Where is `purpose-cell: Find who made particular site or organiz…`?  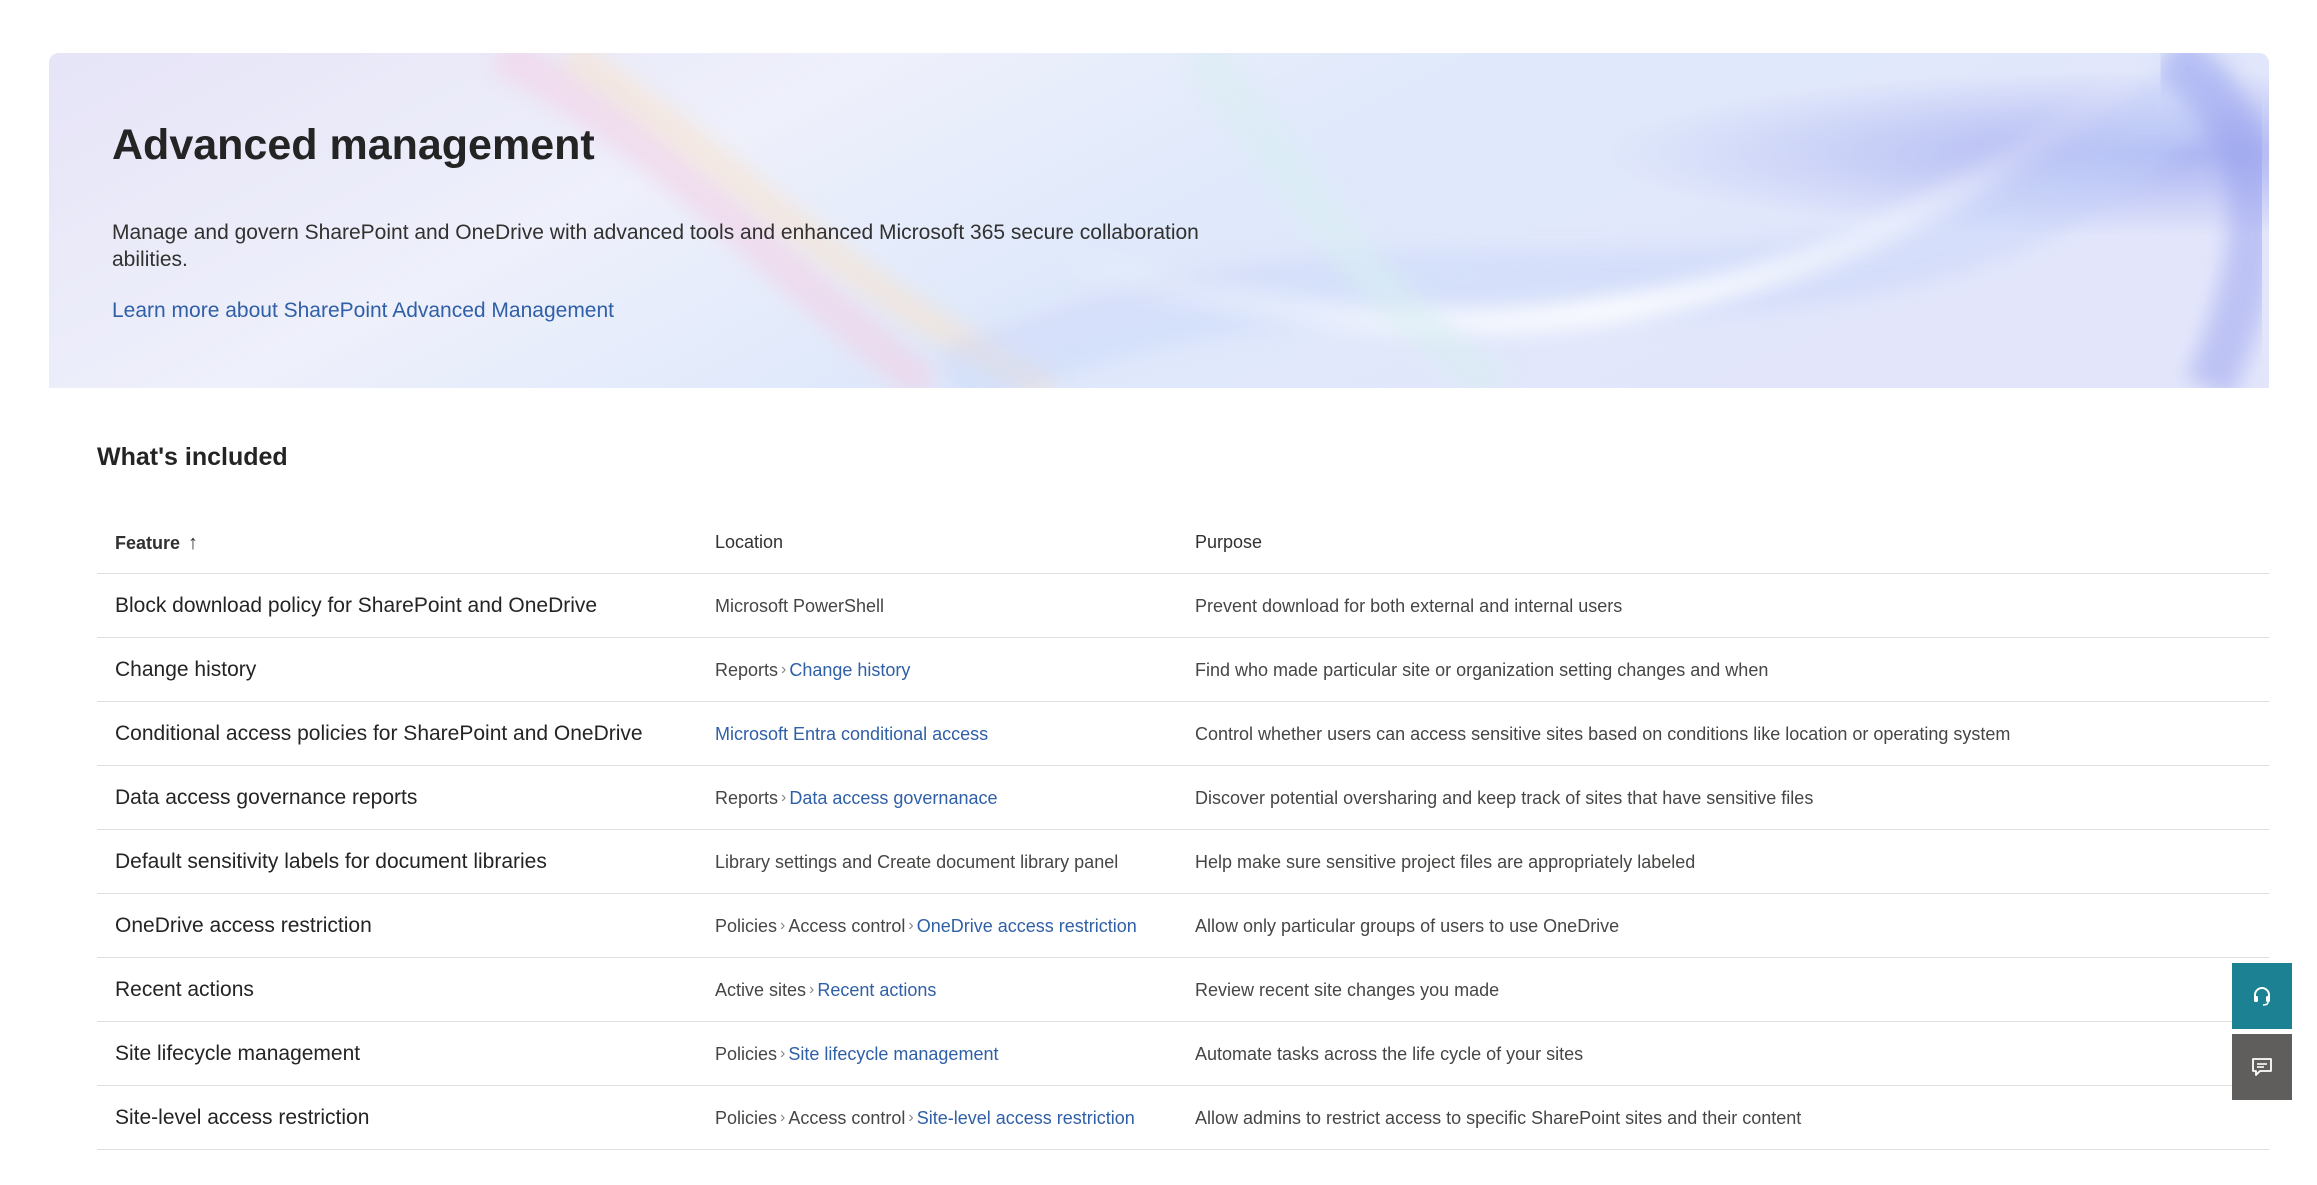
purpose-cell: Find who made particular site or organiz… is located at coordinates (1482, 669).